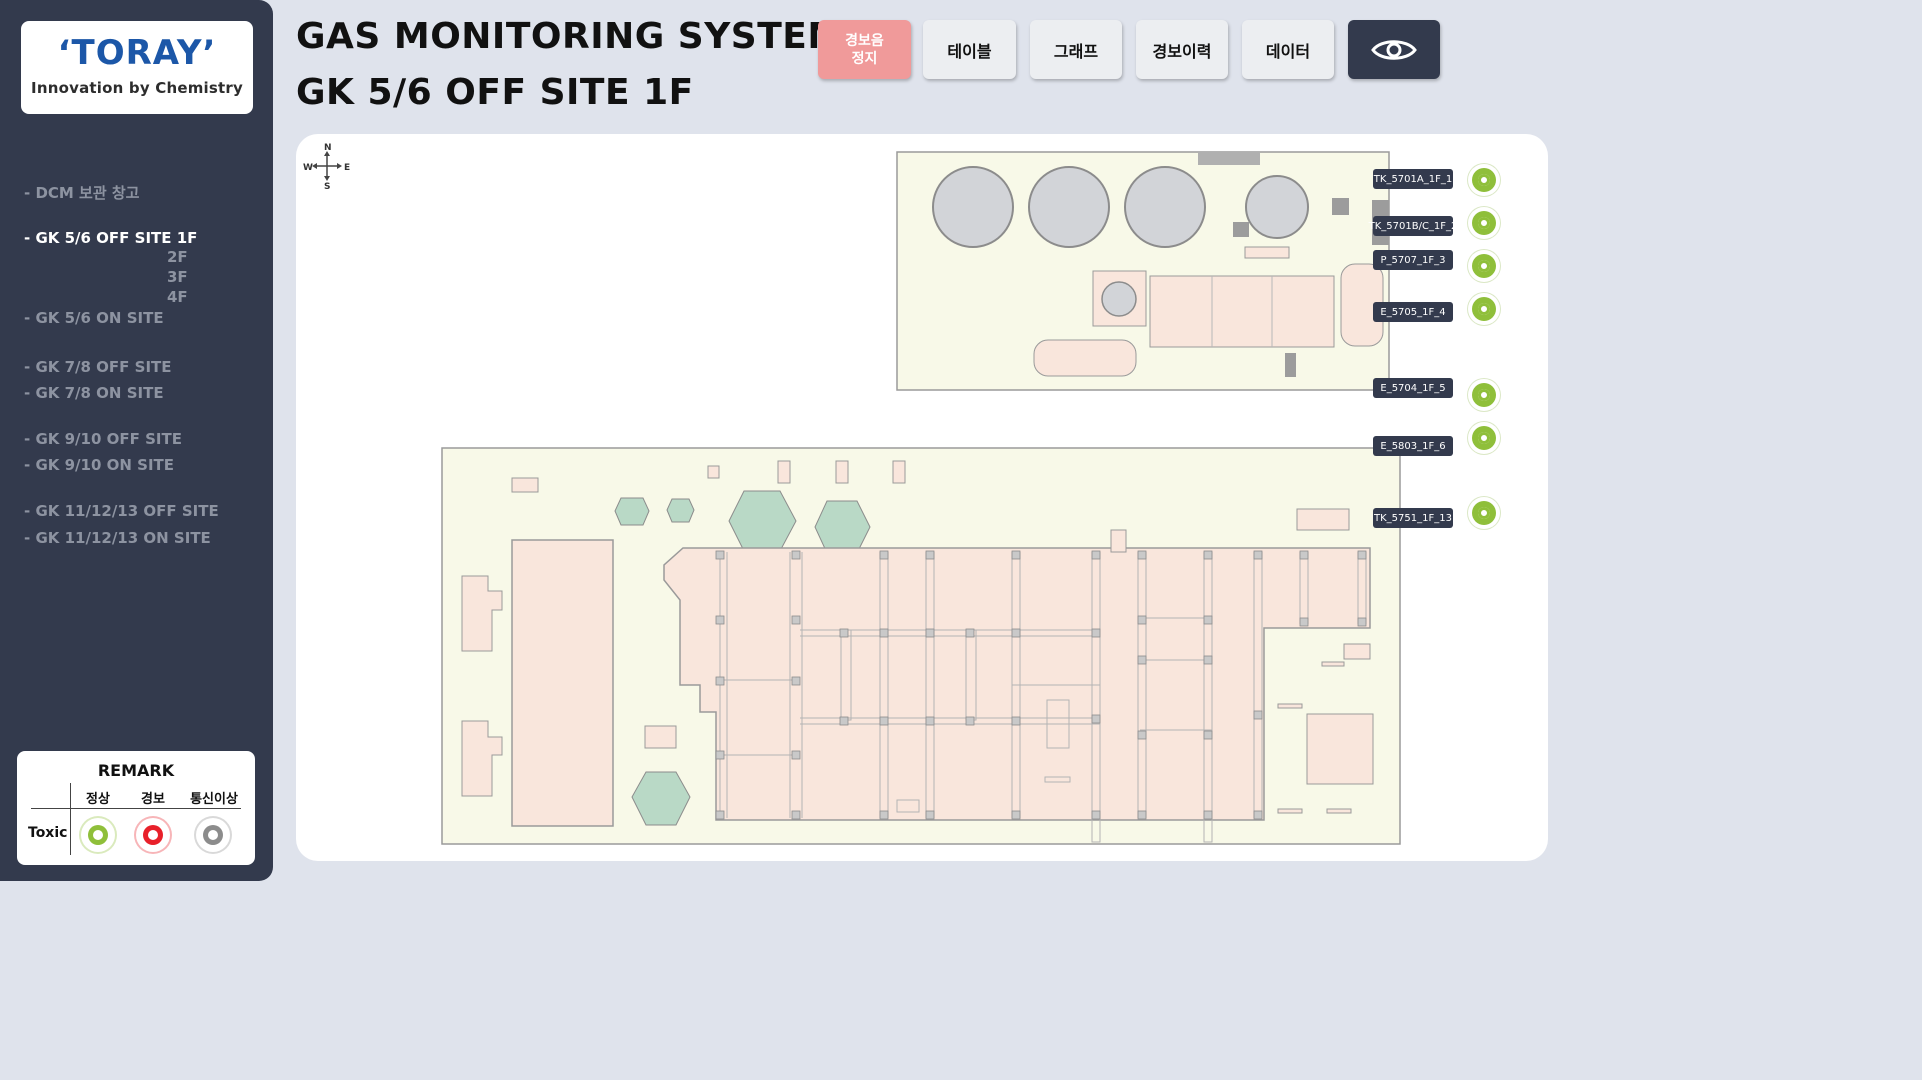 The height and width of the screenshot is (1080, 1922). Describe the element at coordinates (1413, 518) in the screenshot. I see `sensor-label-tk5751: TK_5751_1F_13` at that location.